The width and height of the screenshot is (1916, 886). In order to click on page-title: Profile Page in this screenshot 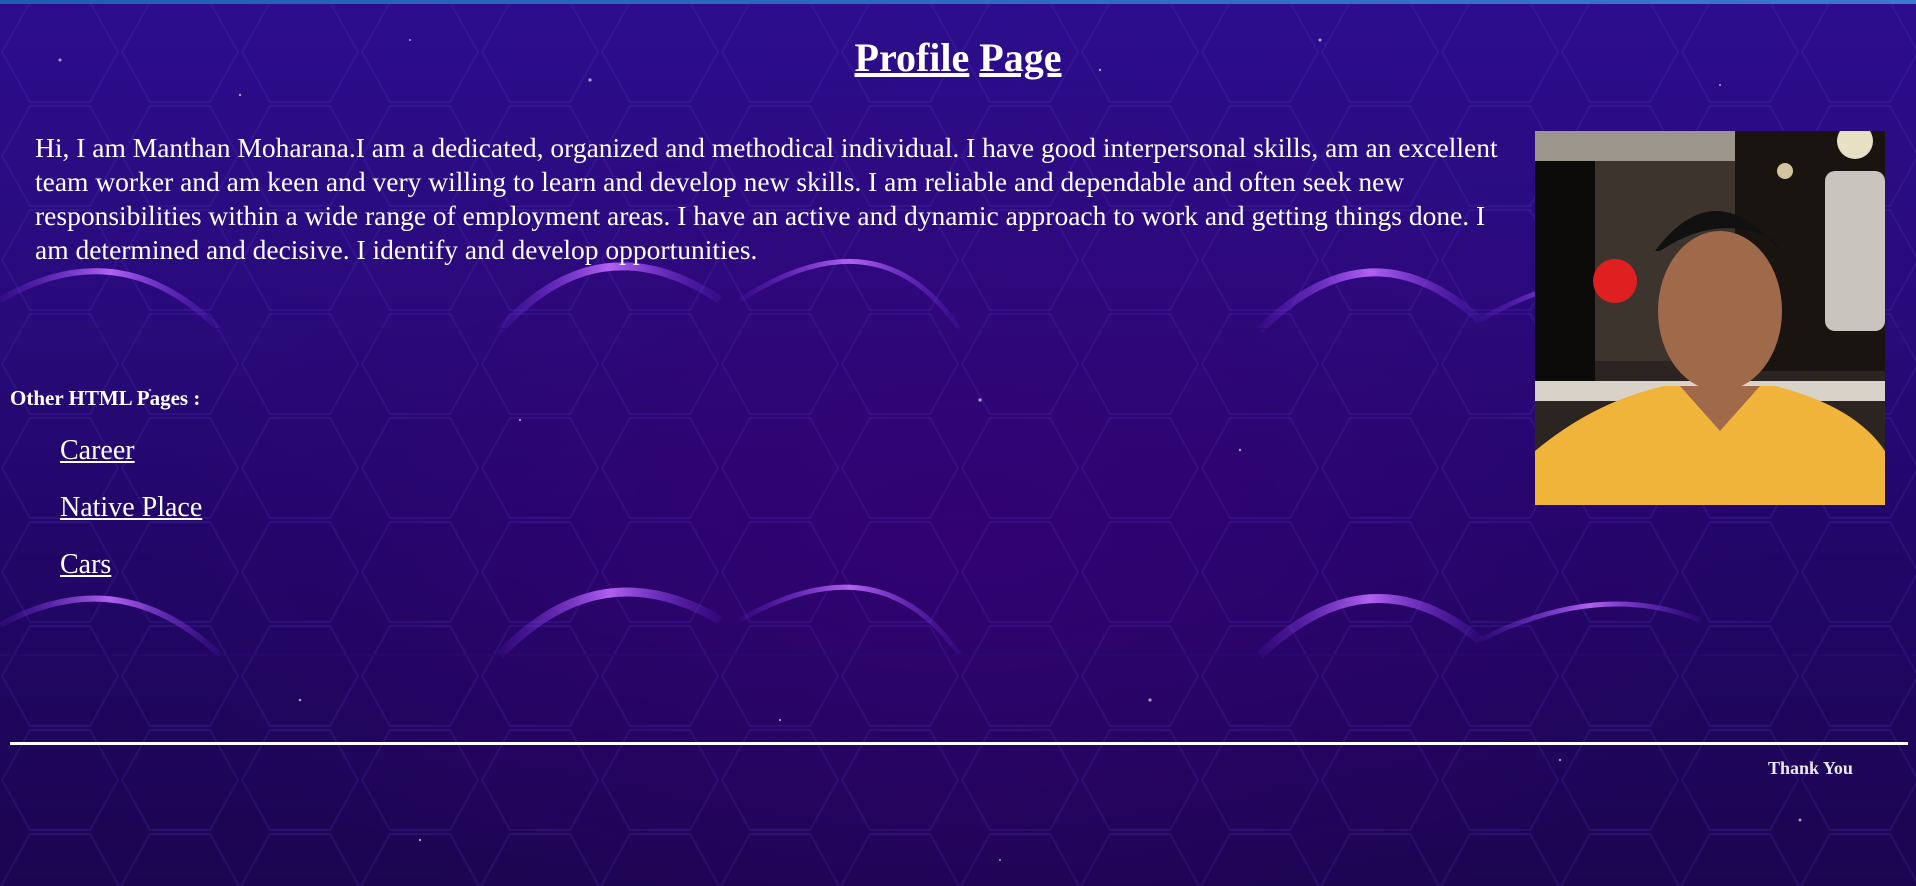, I will do `click(958, 58)`.